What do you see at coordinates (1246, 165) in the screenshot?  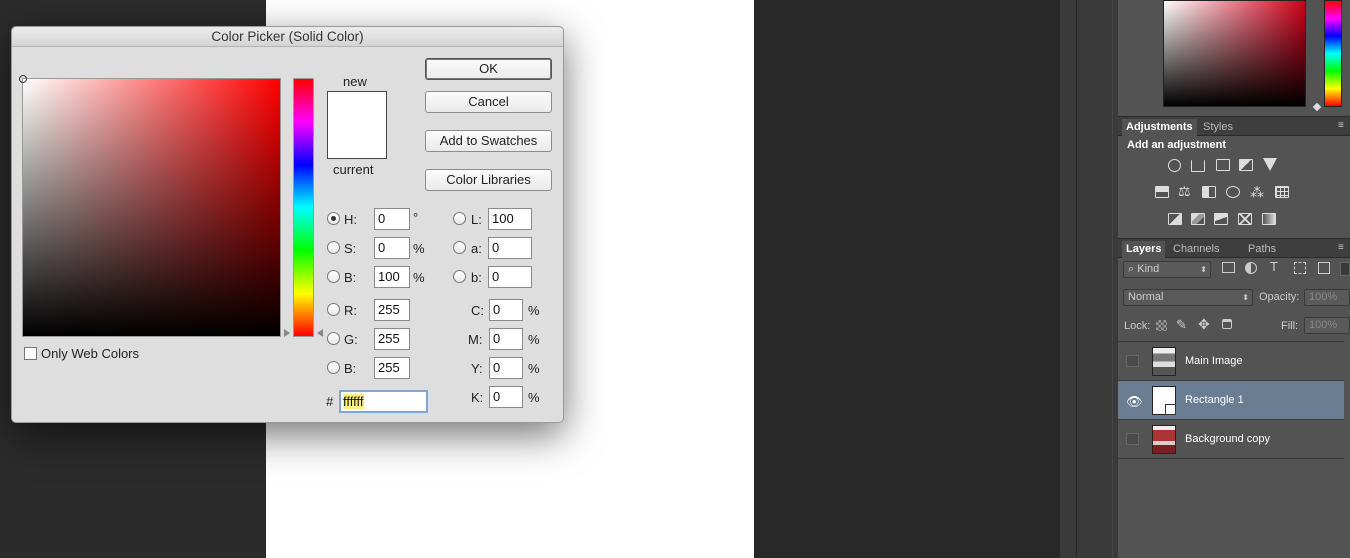 I see `exposure-icon` at bounding box center [1246, 165].